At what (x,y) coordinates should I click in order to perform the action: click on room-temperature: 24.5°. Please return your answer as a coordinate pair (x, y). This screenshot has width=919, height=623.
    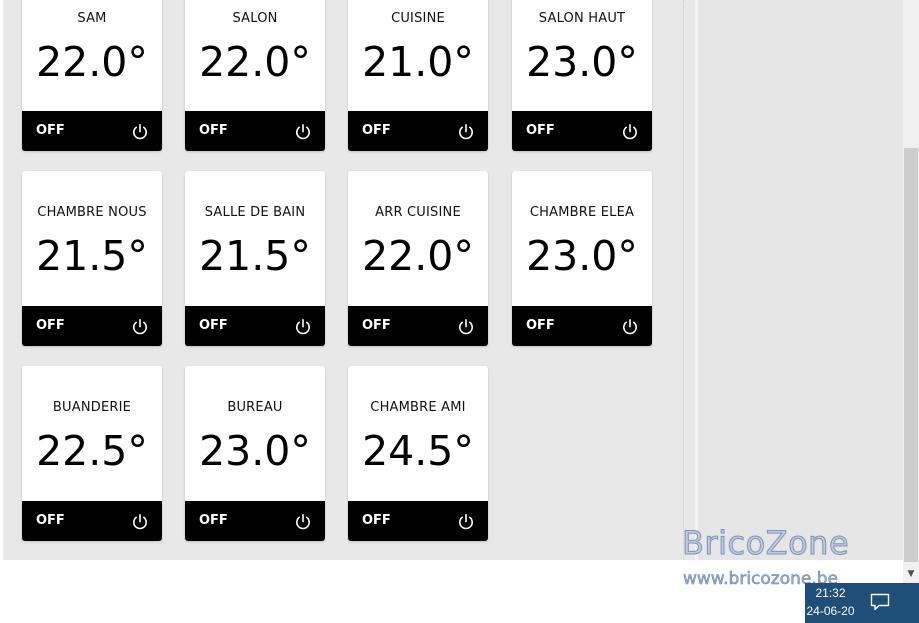
    Looking at the image, I should click on (418, 451).